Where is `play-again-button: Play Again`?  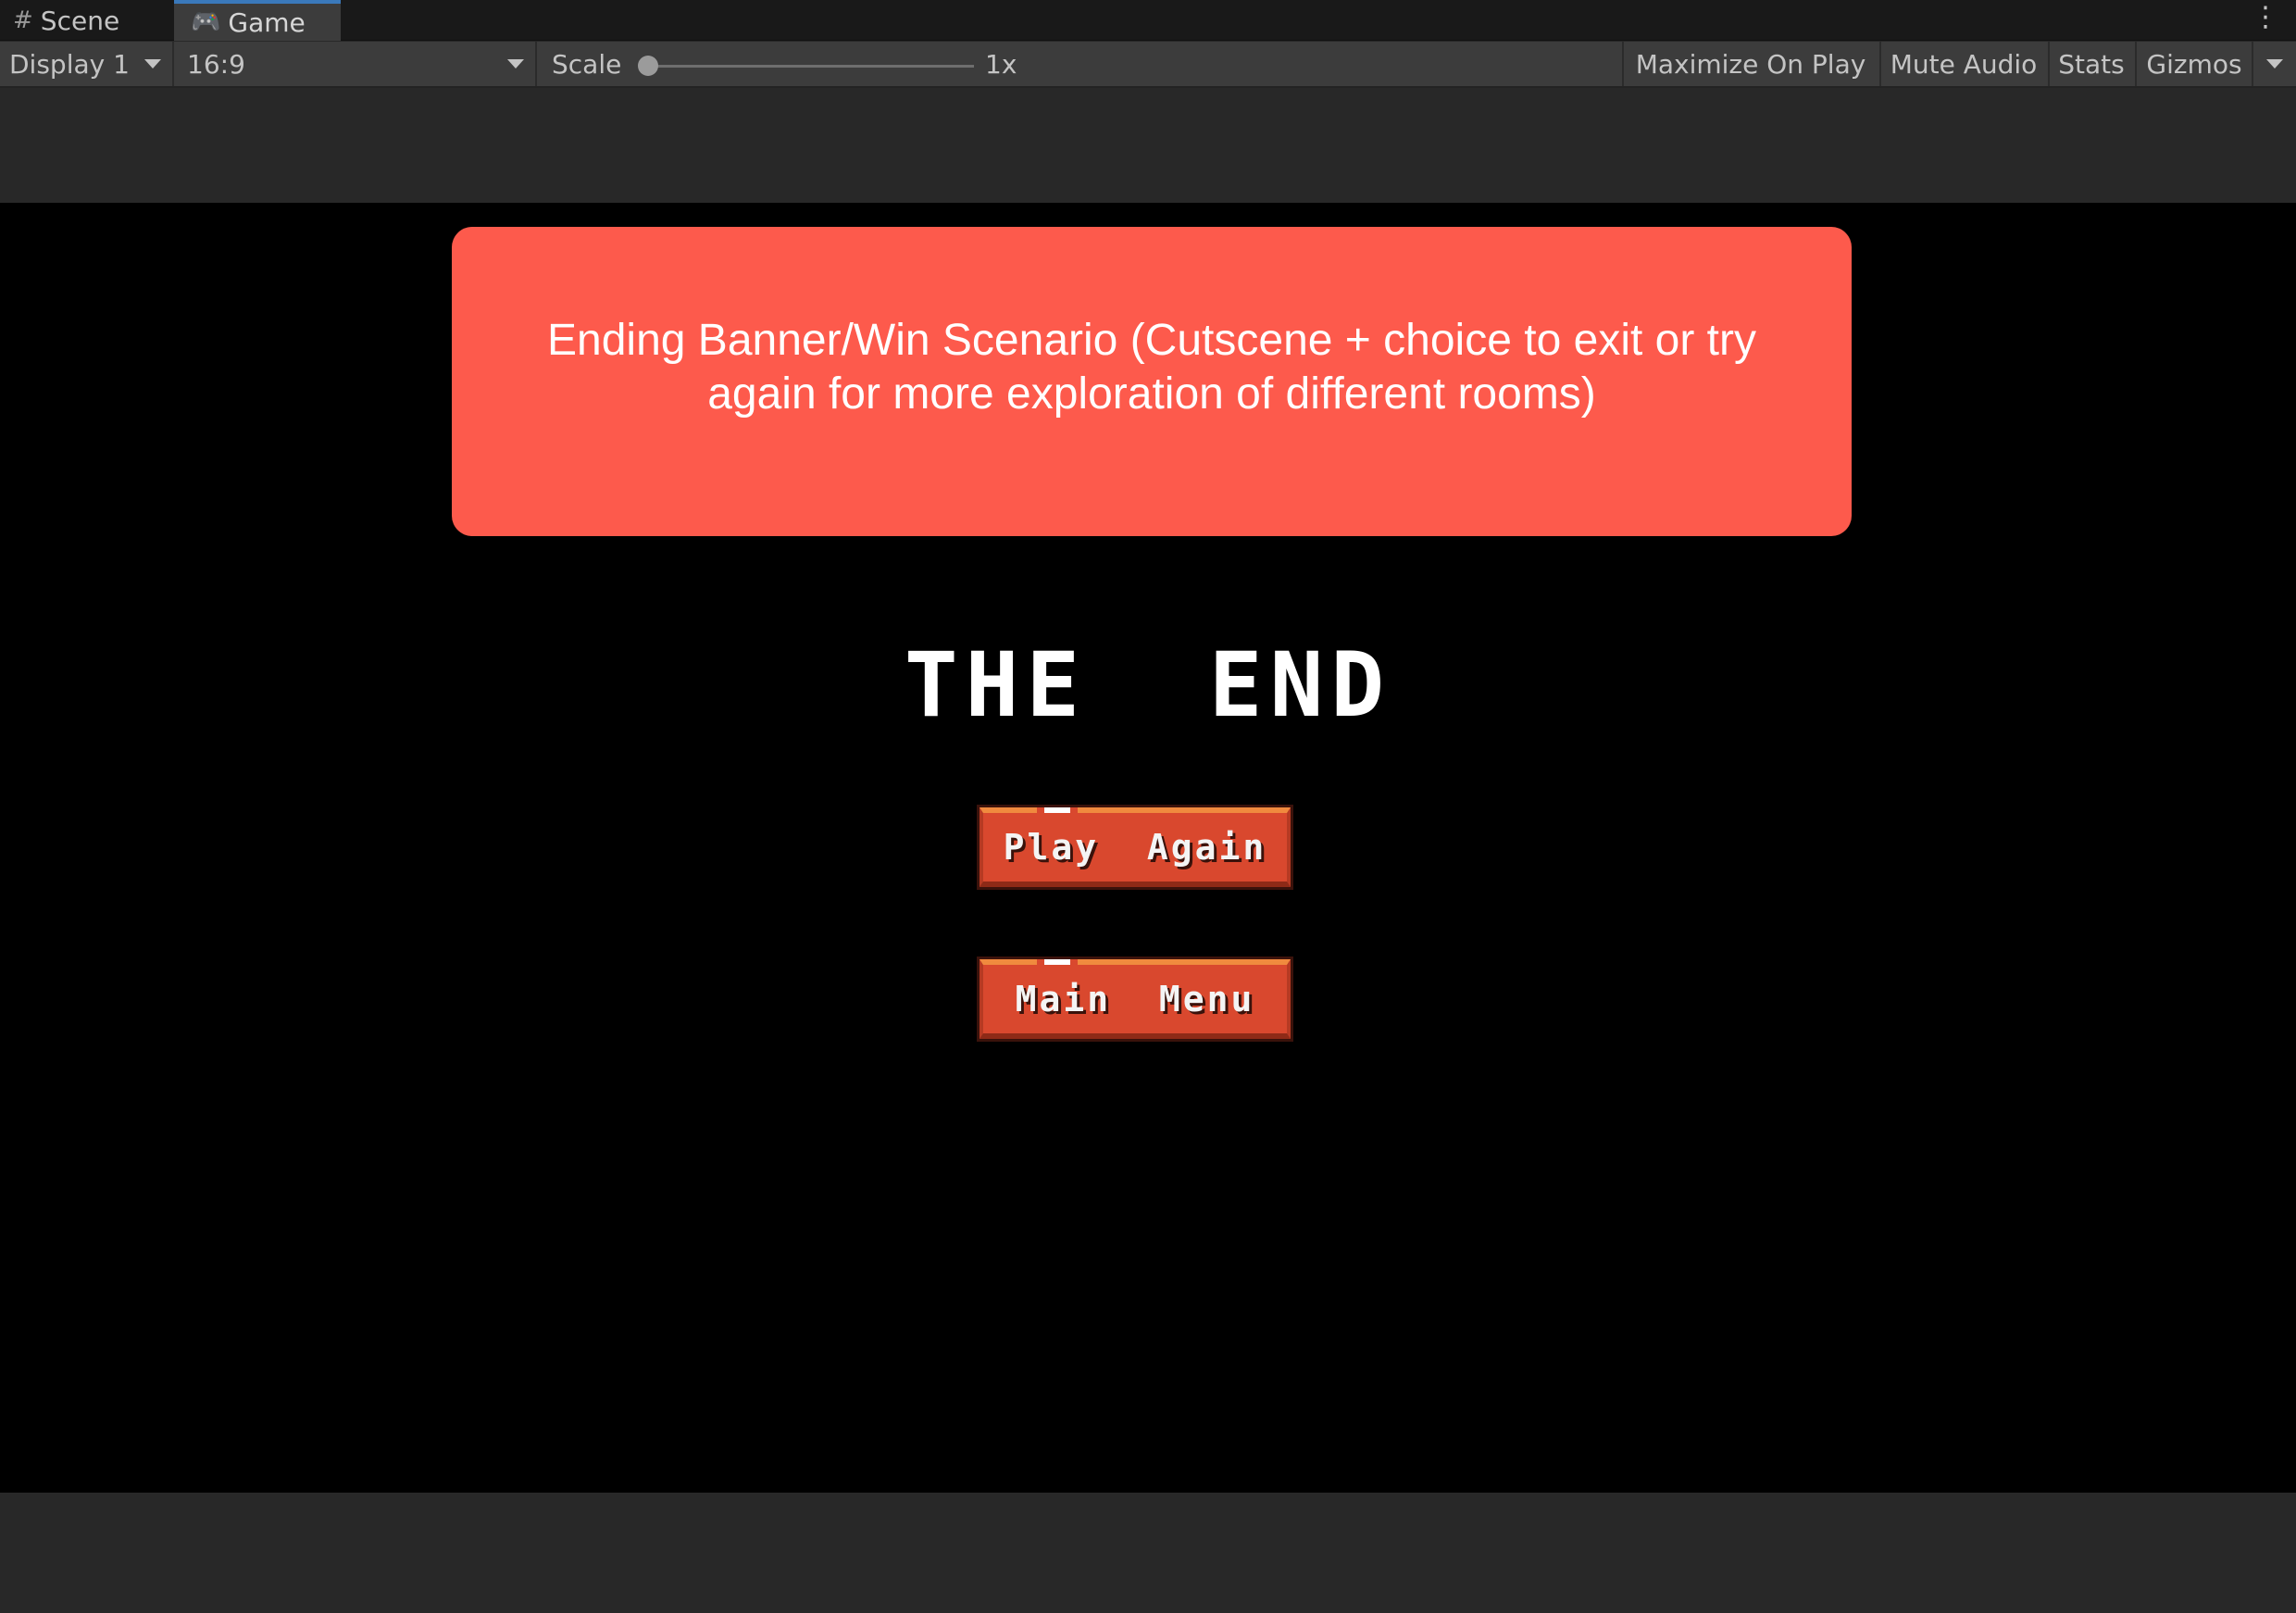 play-again-button: Play Again is located at coordinates (1135, 847).